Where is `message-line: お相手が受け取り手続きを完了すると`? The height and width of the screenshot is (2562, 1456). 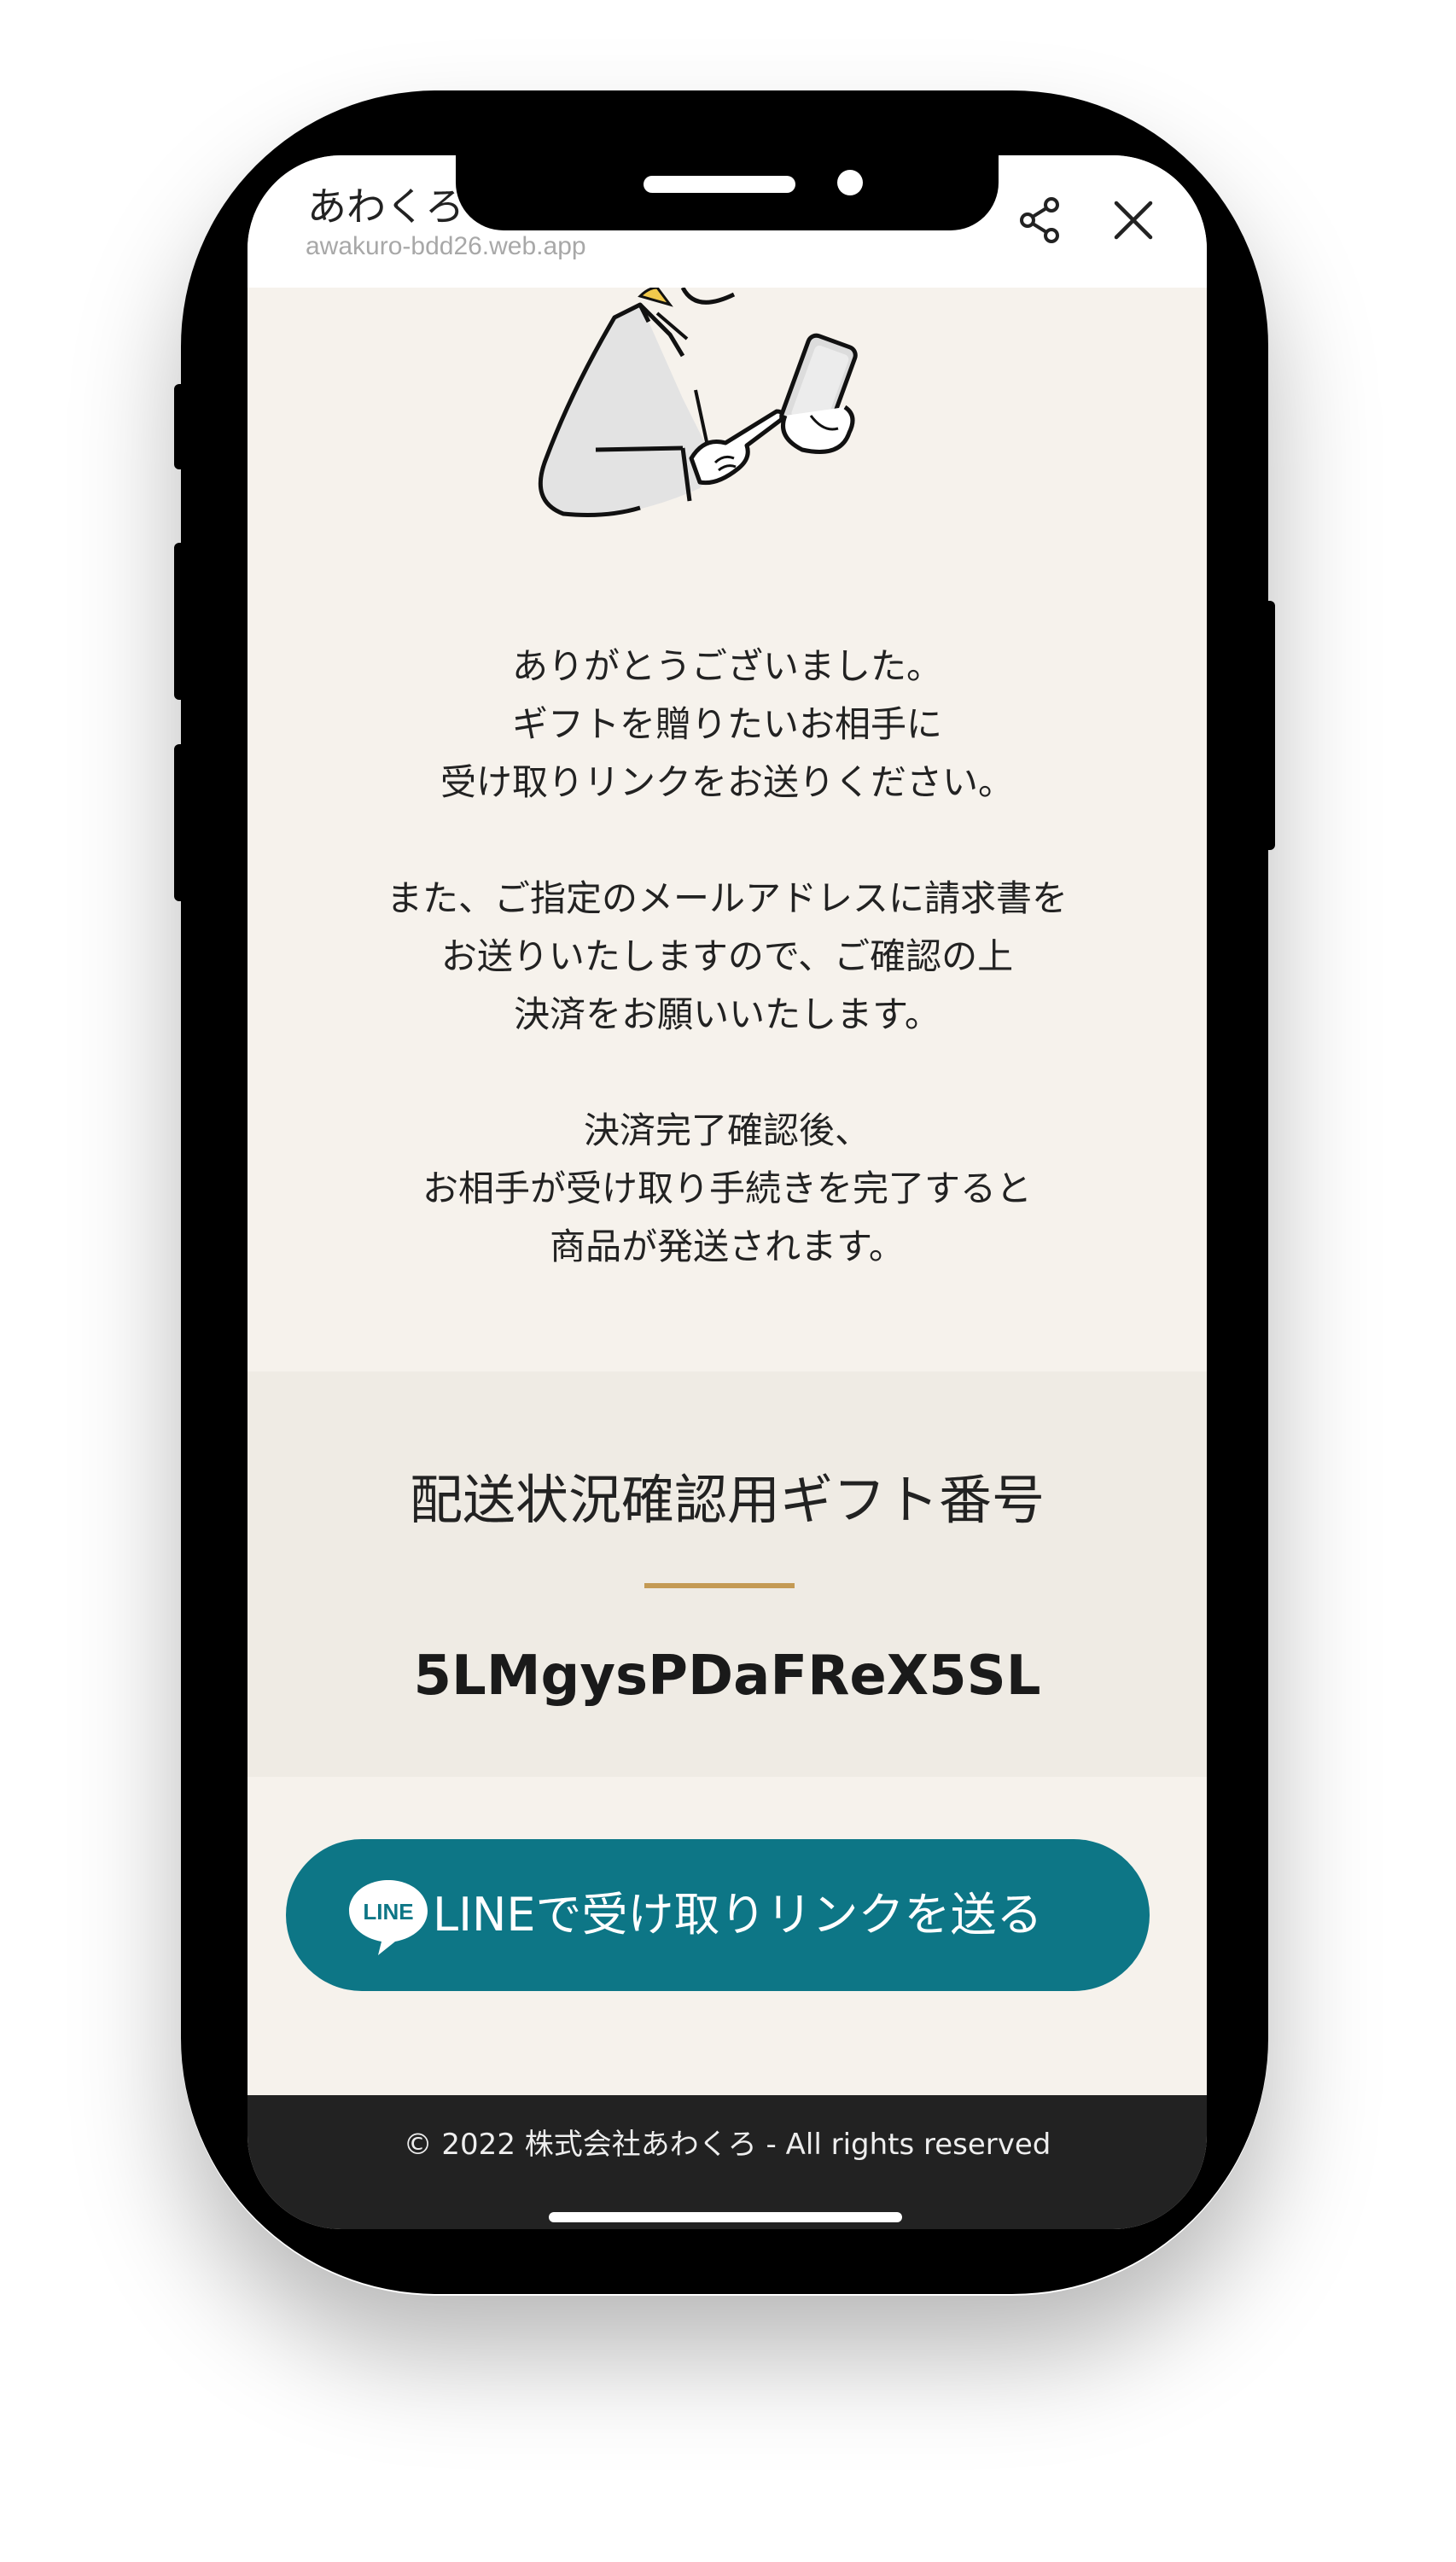
message-line: お相手が受け取り手続きを完了すると is located at coordinates (727, 1188).